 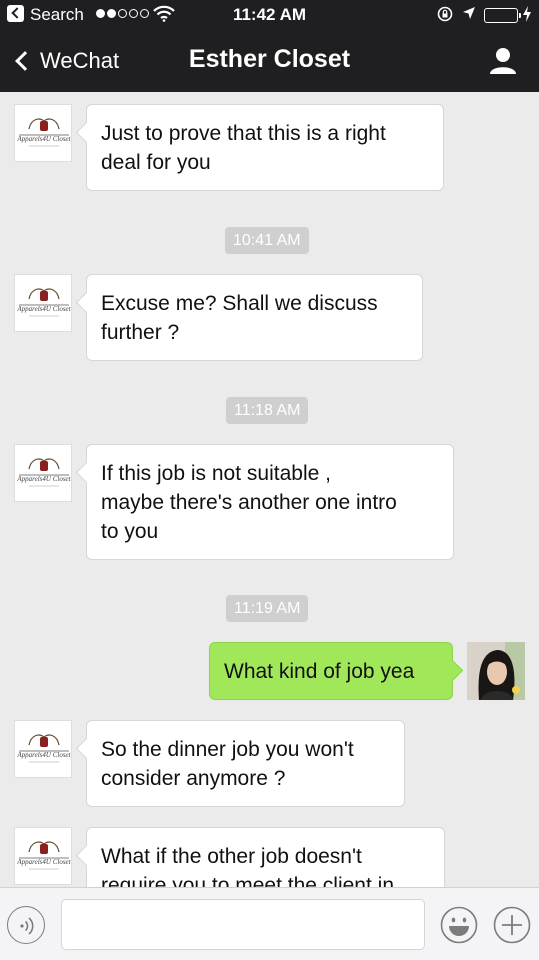 What do you see at coordinates (502, 15) in the screenshot?
I see `battery-icon` at bounding box center [502, 15].